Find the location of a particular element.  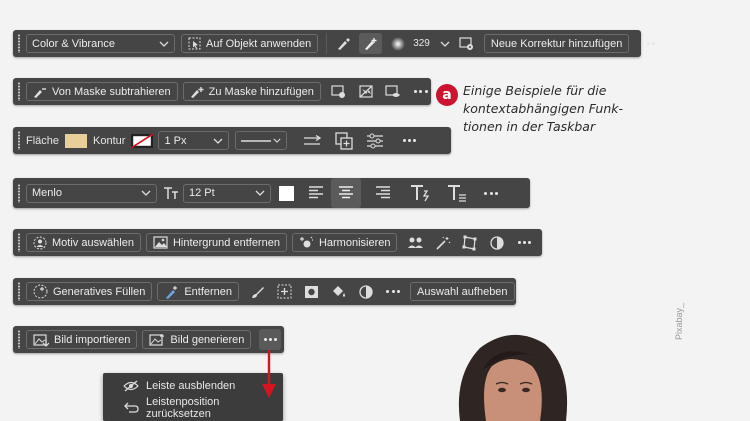

photo-credit: Pixabay_ is located at coordinates (679, 321).